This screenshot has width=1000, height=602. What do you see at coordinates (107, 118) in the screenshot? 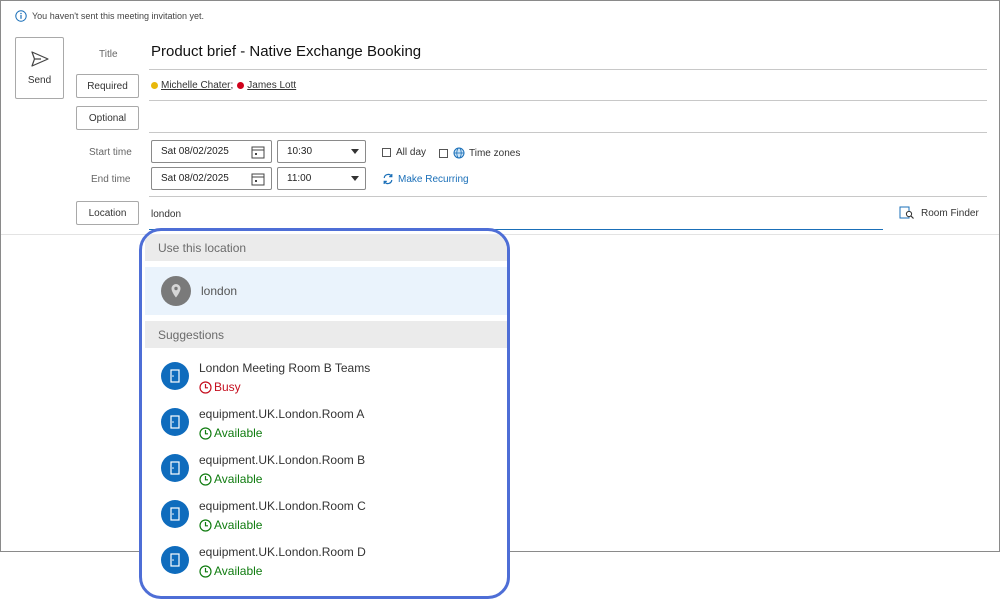
I see `optional-button: Optional` at bounding box center [107, 118].